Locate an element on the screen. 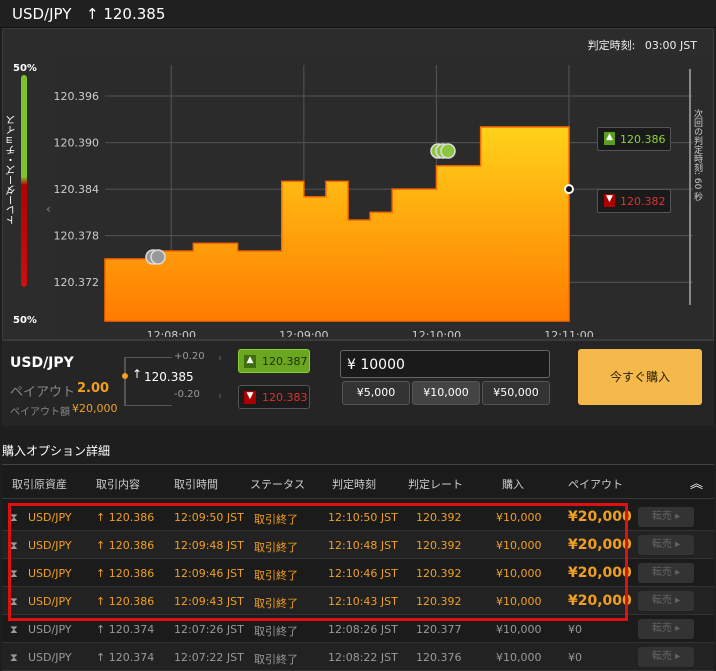 The height and width of the screenshot is (671, 716). amount-input-value: ¥ 10000 is located at coordinates (376, 365).